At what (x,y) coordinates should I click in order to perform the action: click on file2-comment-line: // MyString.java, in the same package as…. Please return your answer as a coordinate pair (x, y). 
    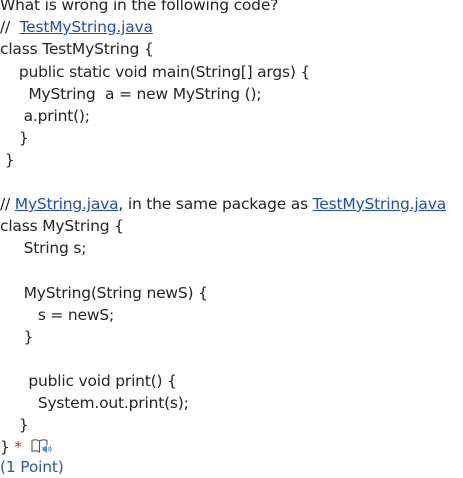
    Looking at the image, I should click on (223, 204).